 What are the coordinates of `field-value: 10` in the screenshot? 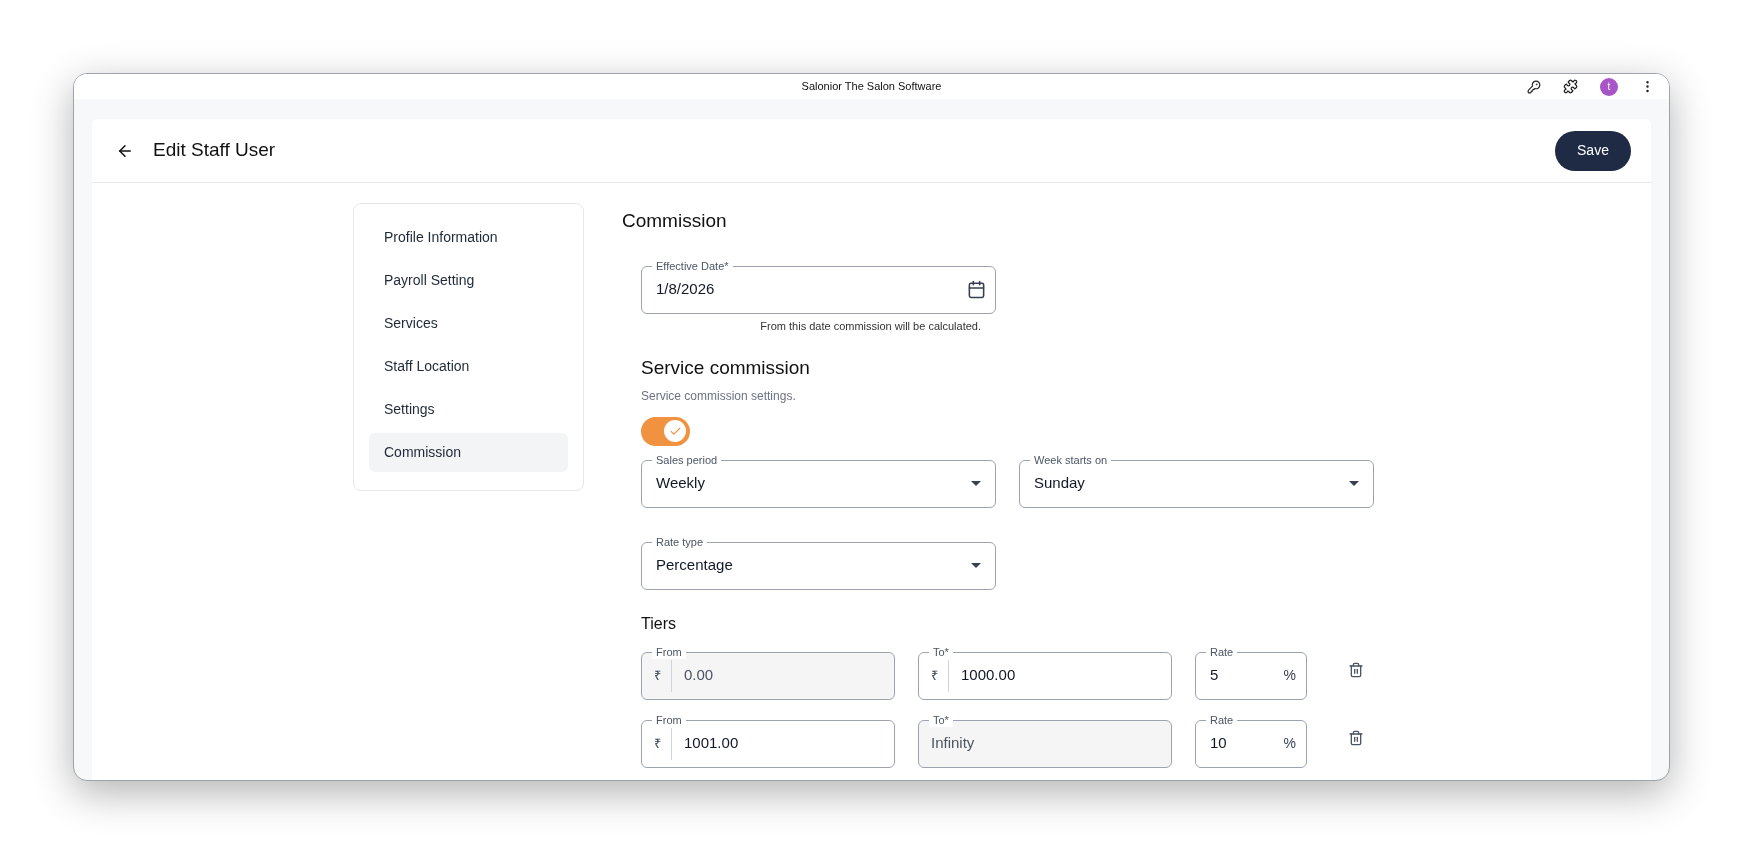 It's located at (1218, 743).